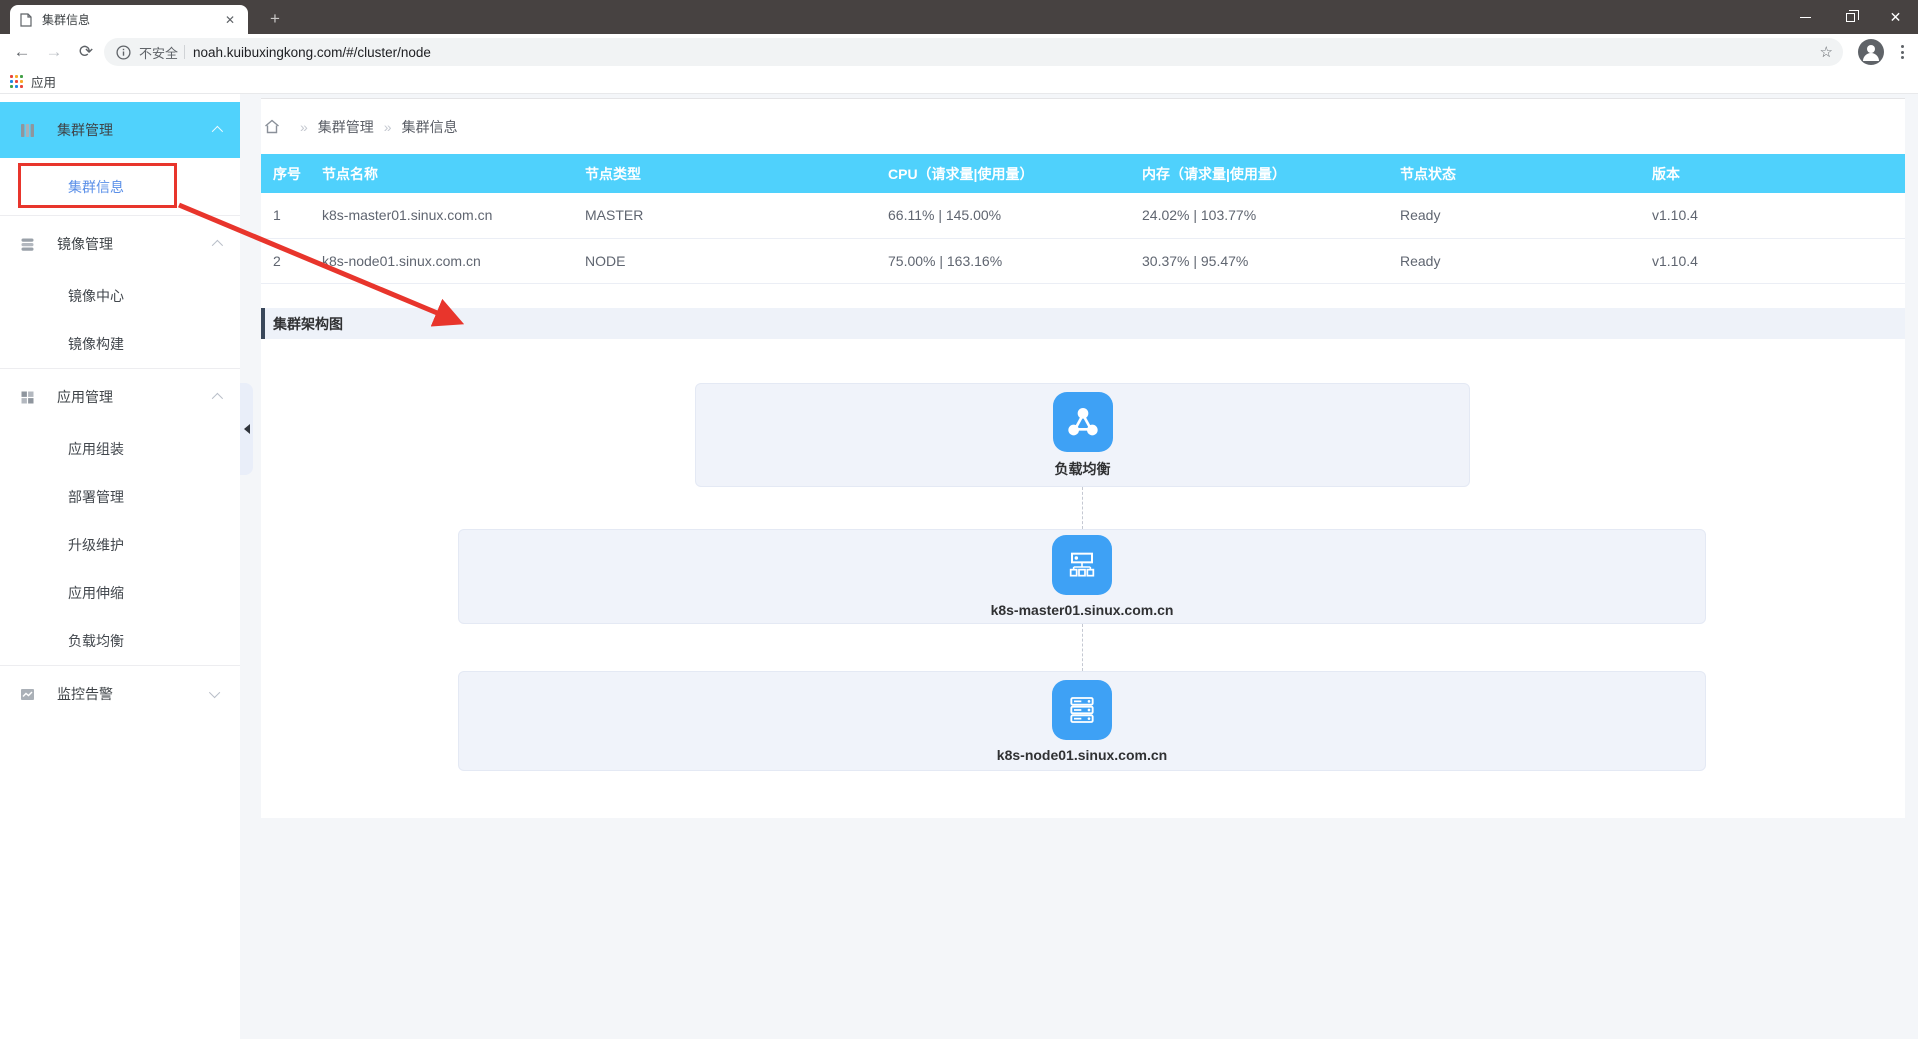 The width and height of the screenshot is (1918, 1039). Describe the element at coordinates (1082, 468) in the screenshot. I see `diagram-node-label: 负载均衡` at that location.